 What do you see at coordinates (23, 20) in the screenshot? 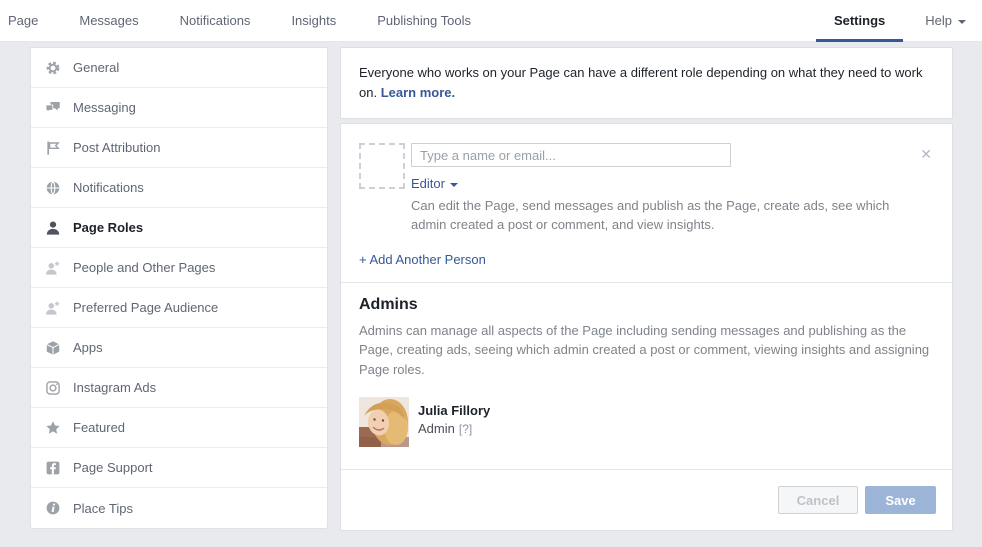
I see `nav-item-page: Page` at bounding box center [23, 20].